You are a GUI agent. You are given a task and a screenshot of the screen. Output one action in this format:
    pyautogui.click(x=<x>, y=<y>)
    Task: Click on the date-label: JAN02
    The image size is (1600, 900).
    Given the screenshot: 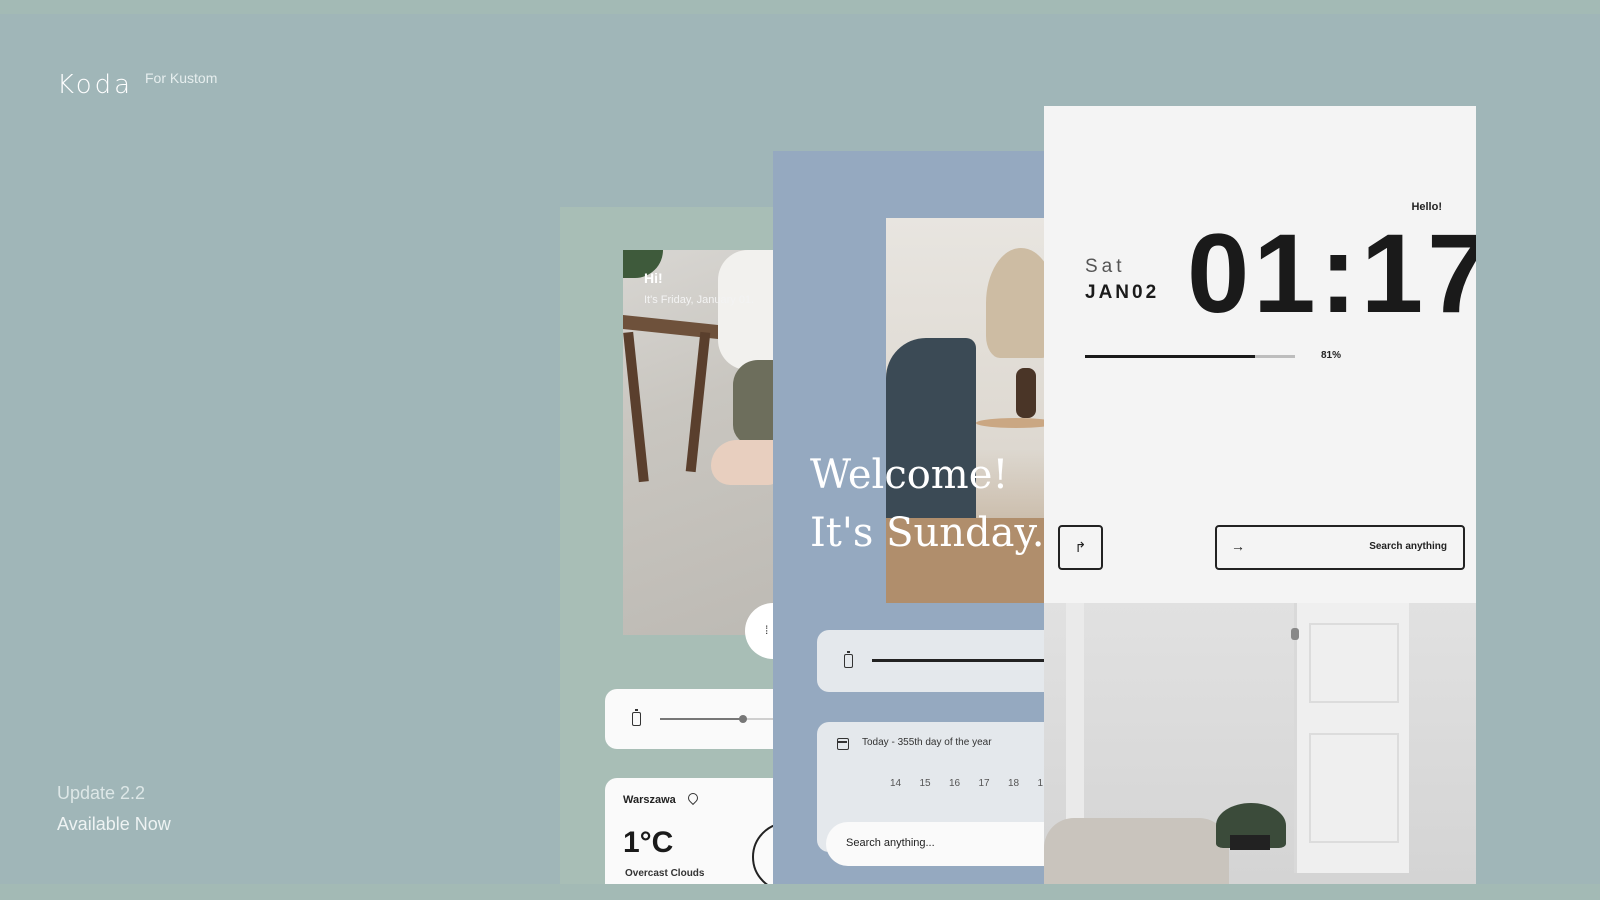 What is the action you would take?
    pyautogui.click(x=1122, y=292)
    